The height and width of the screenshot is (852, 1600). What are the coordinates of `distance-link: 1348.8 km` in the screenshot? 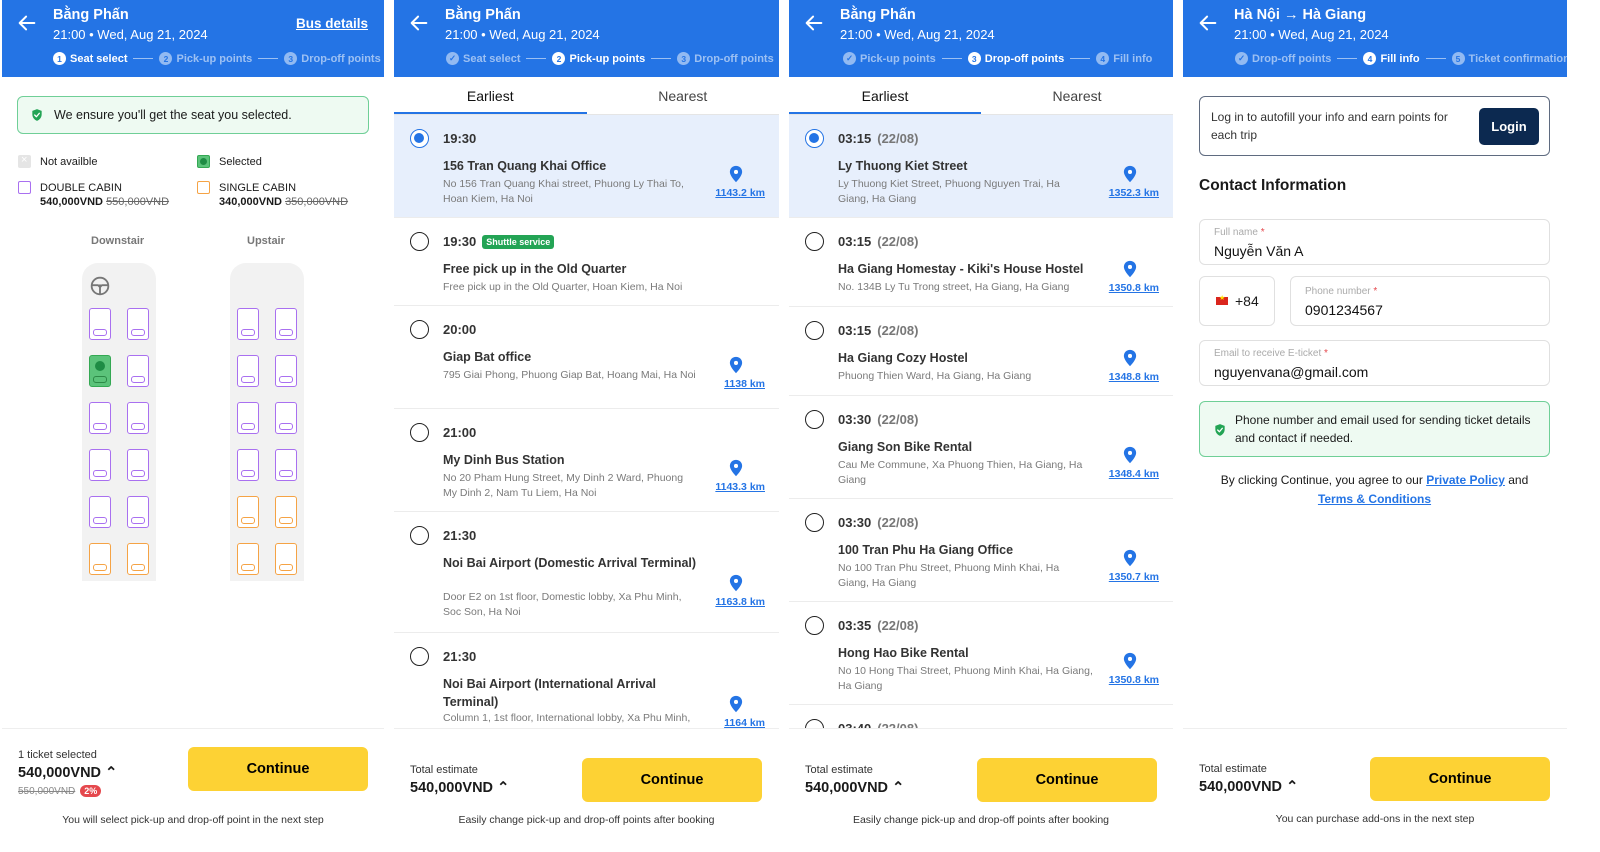 It's located at (1134, 377).